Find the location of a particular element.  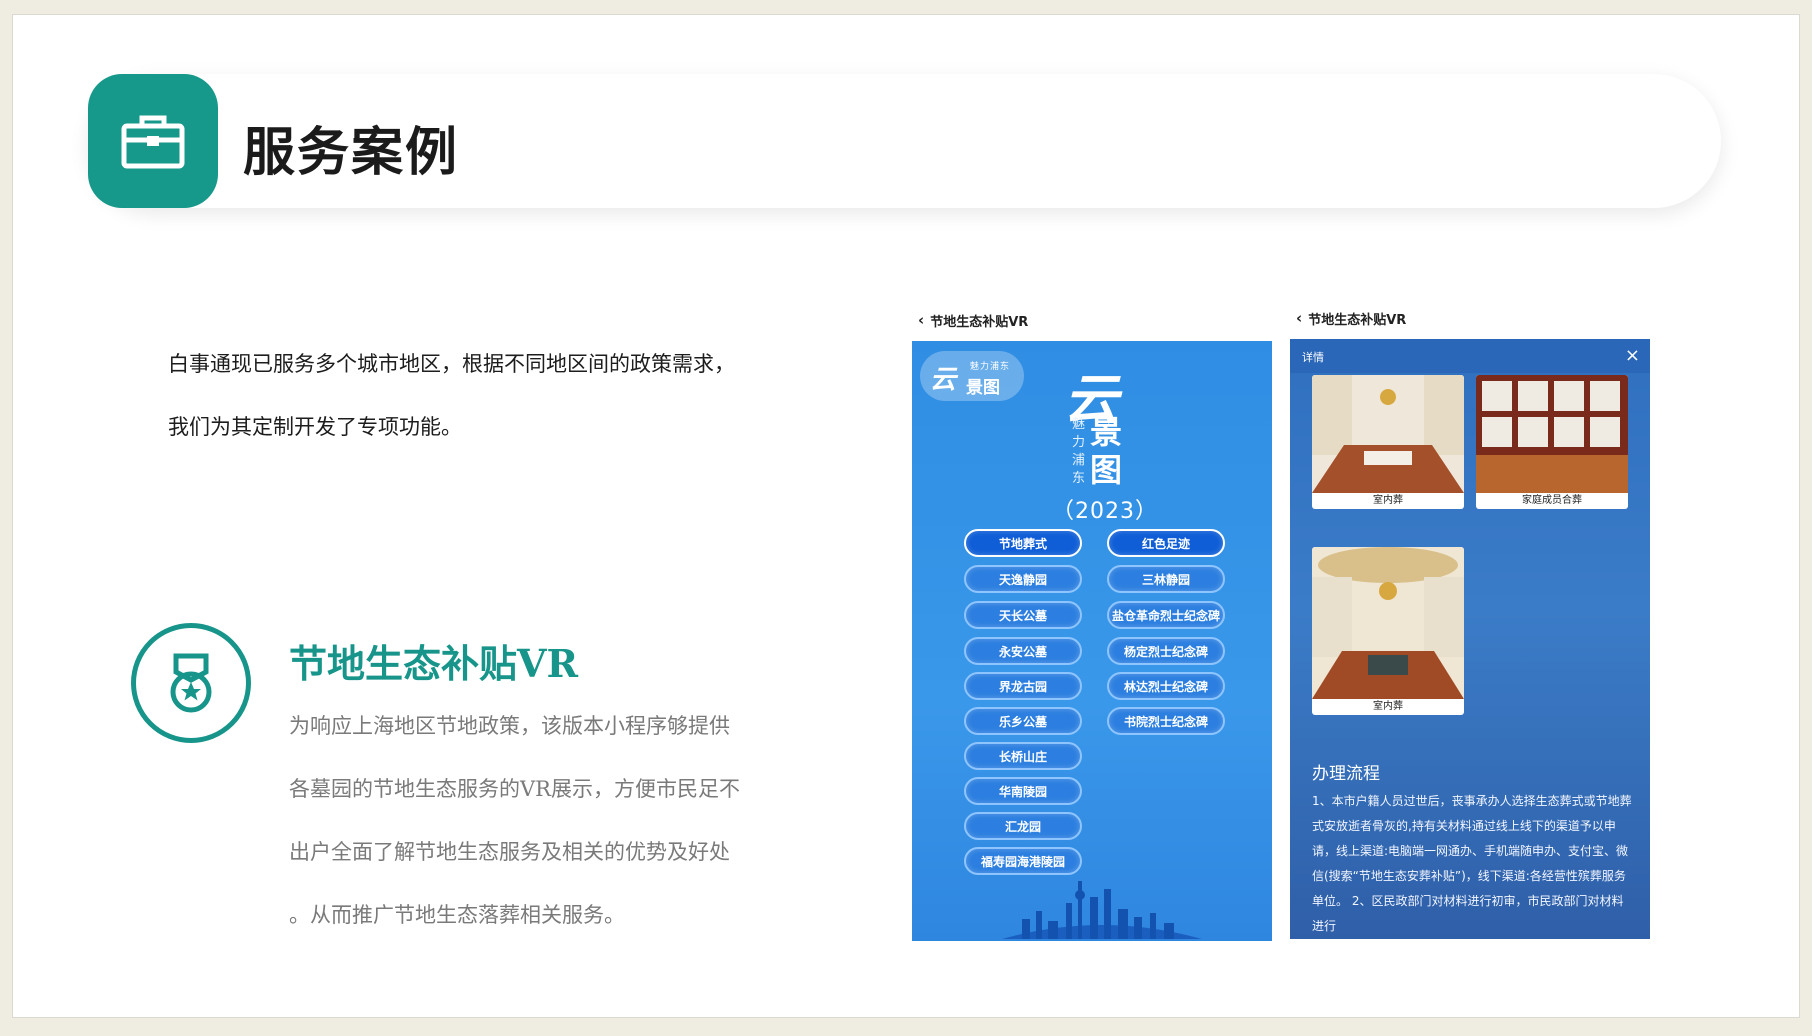

vertical-subtitle: 魅力浦东 is located at coordinates (1079, 451).